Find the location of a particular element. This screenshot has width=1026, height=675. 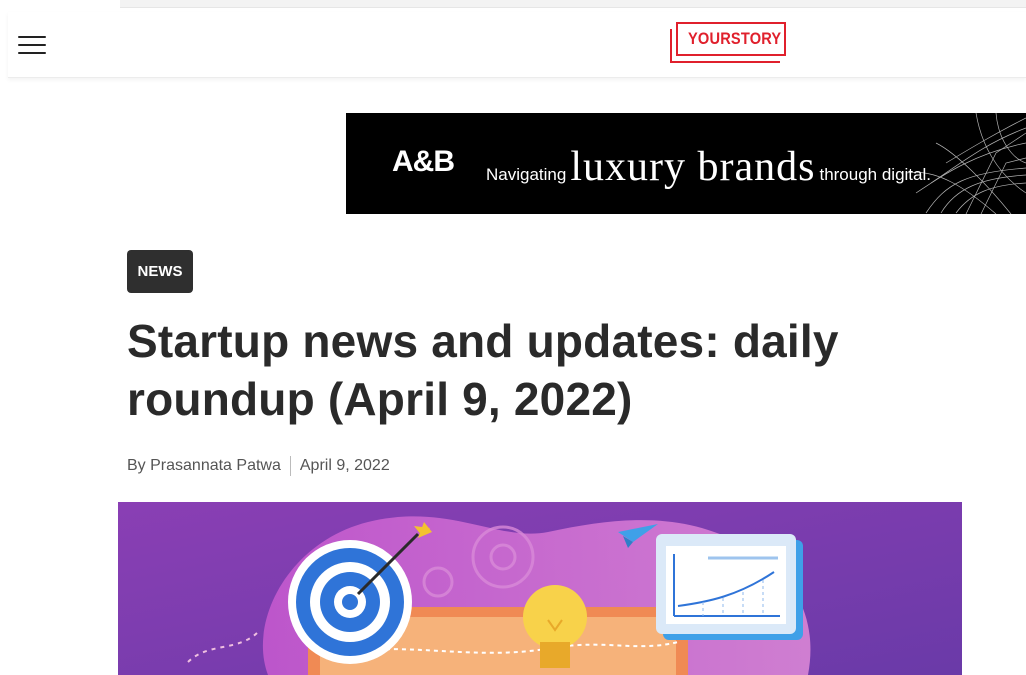

article-byline: By Prasannata Patwa April 9, 2022 is located at coordinates (258, 466).